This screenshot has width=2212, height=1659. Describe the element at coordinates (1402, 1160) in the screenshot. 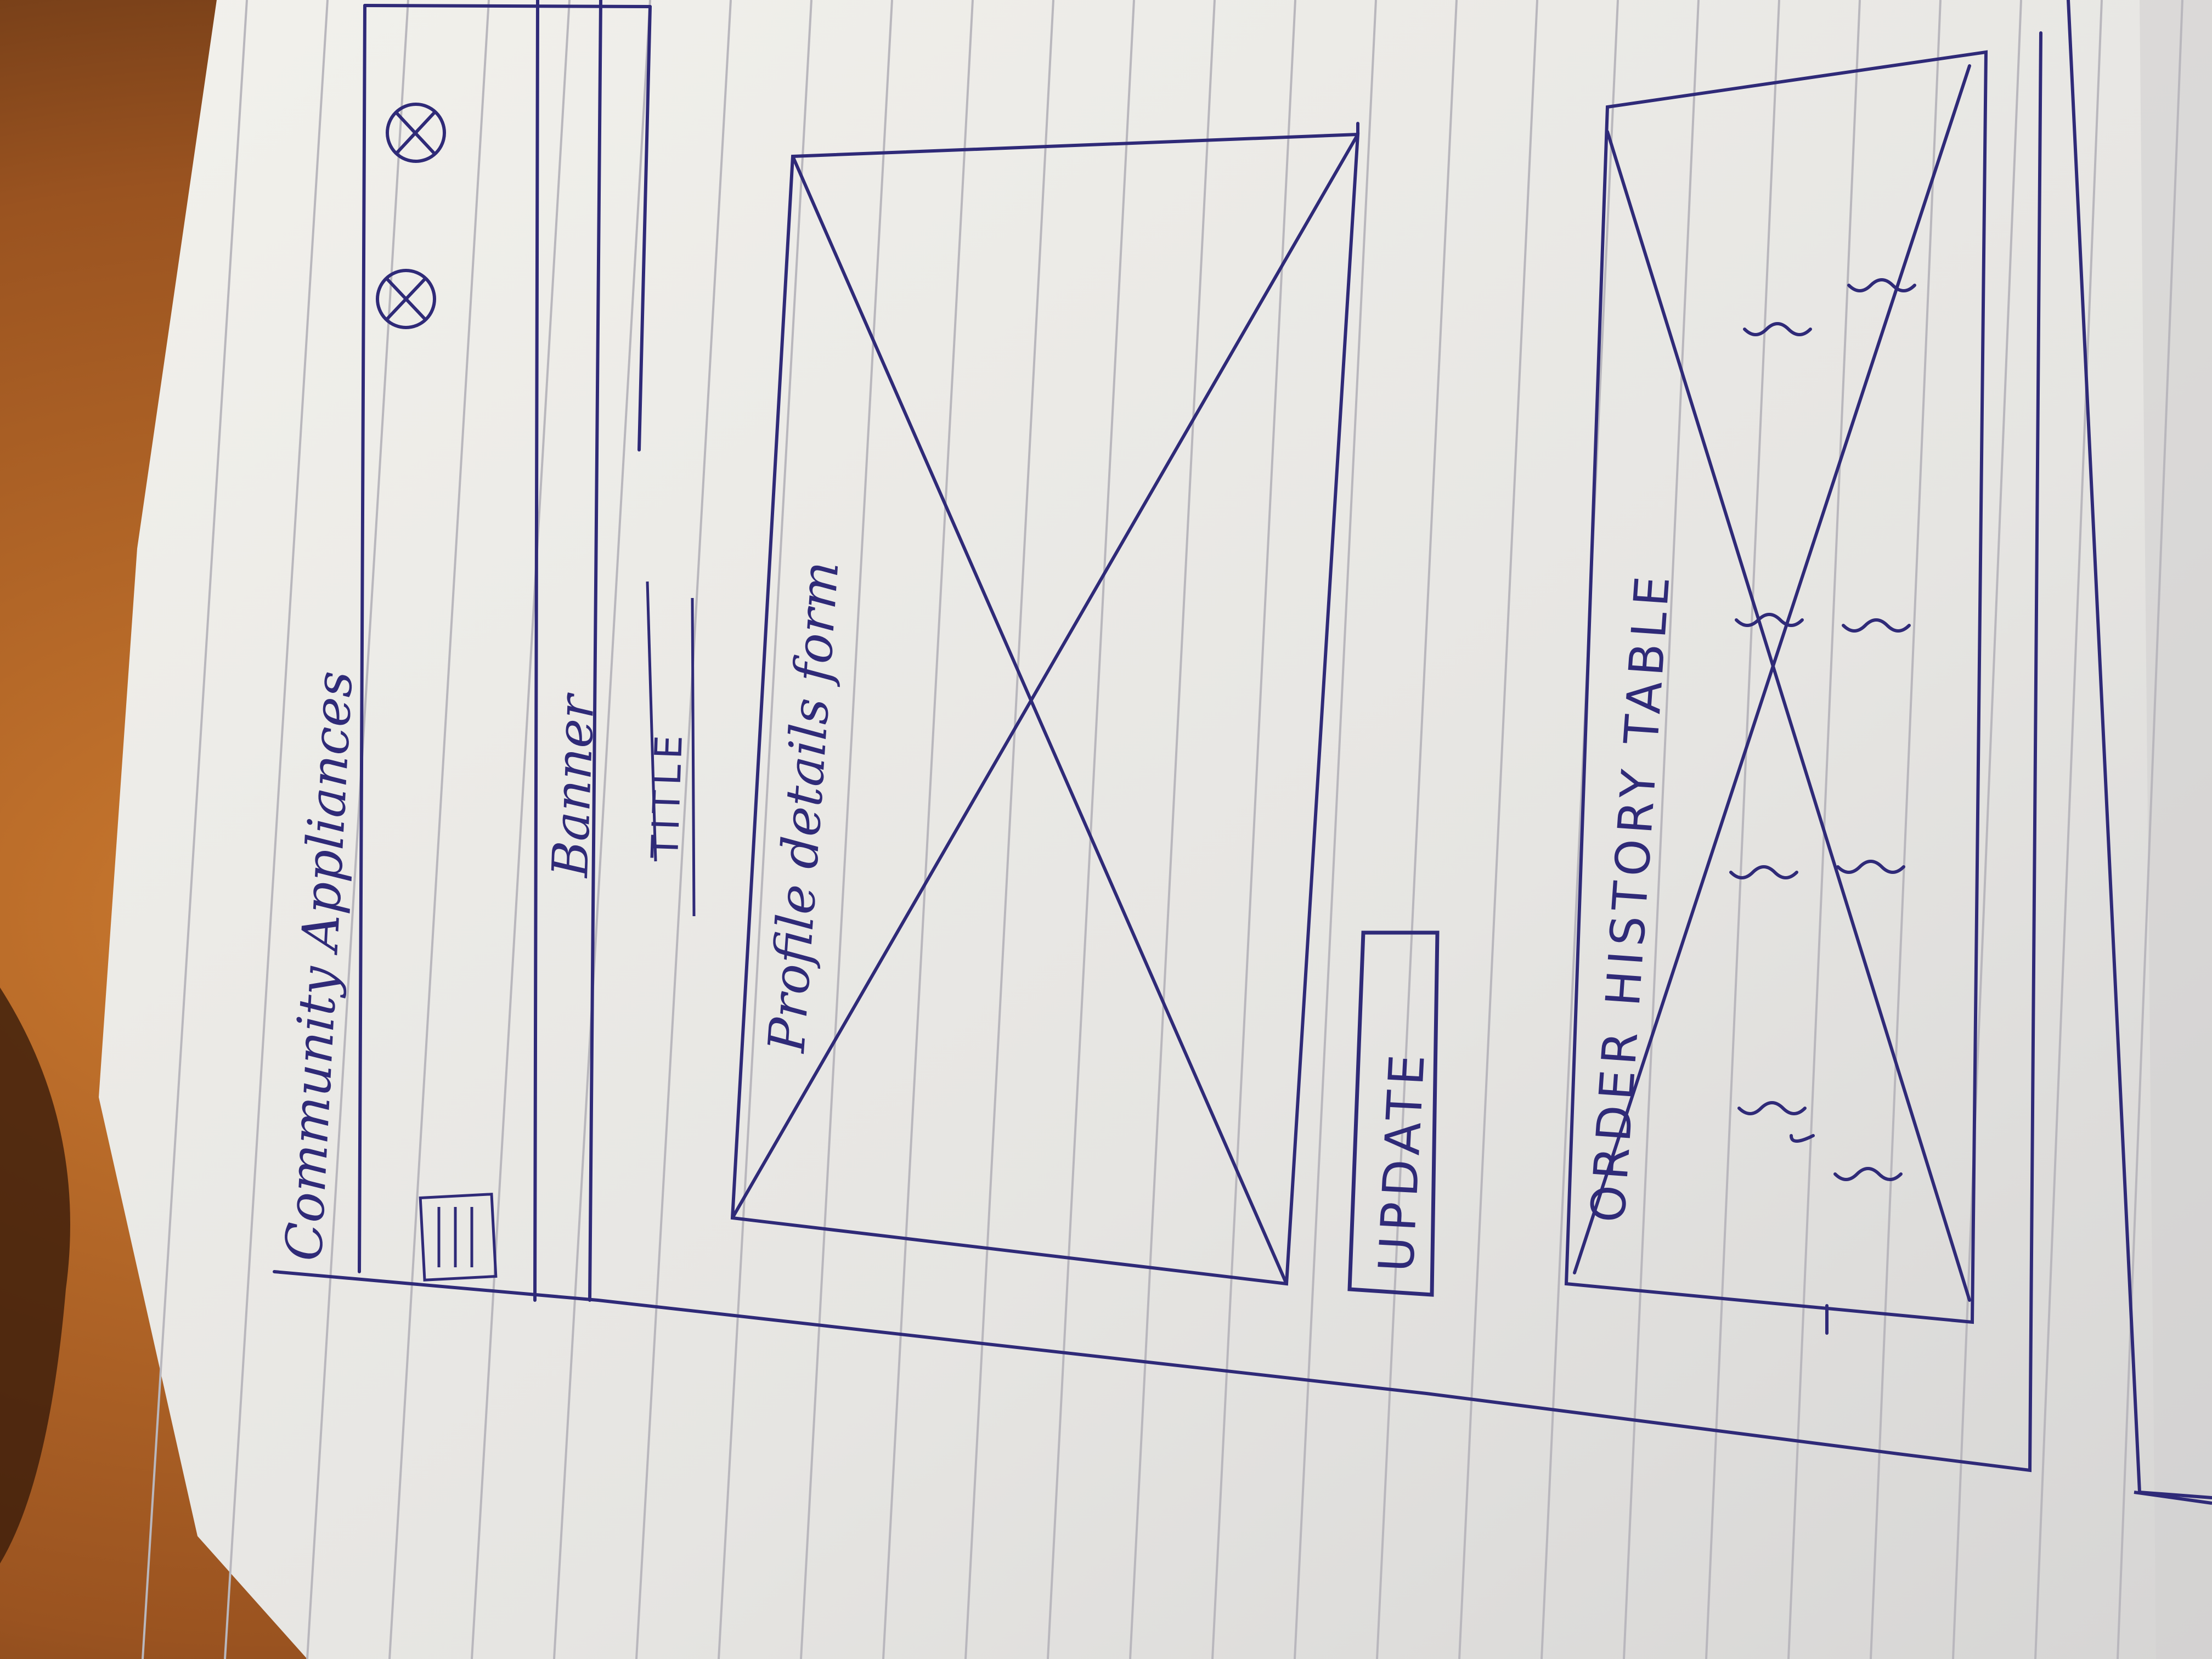

I see `update-button-label: UPDATE` at that location.